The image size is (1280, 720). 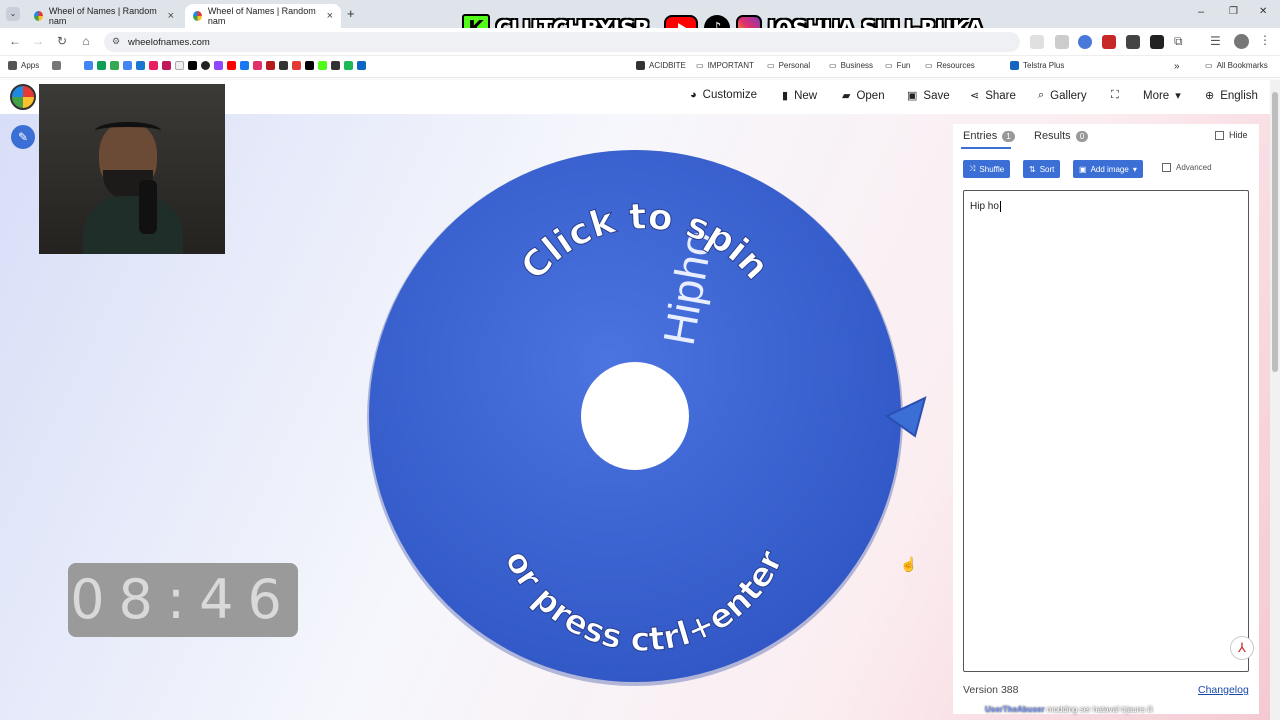 I want to click on folder-icon: ▭, so click(x=889, y=65).